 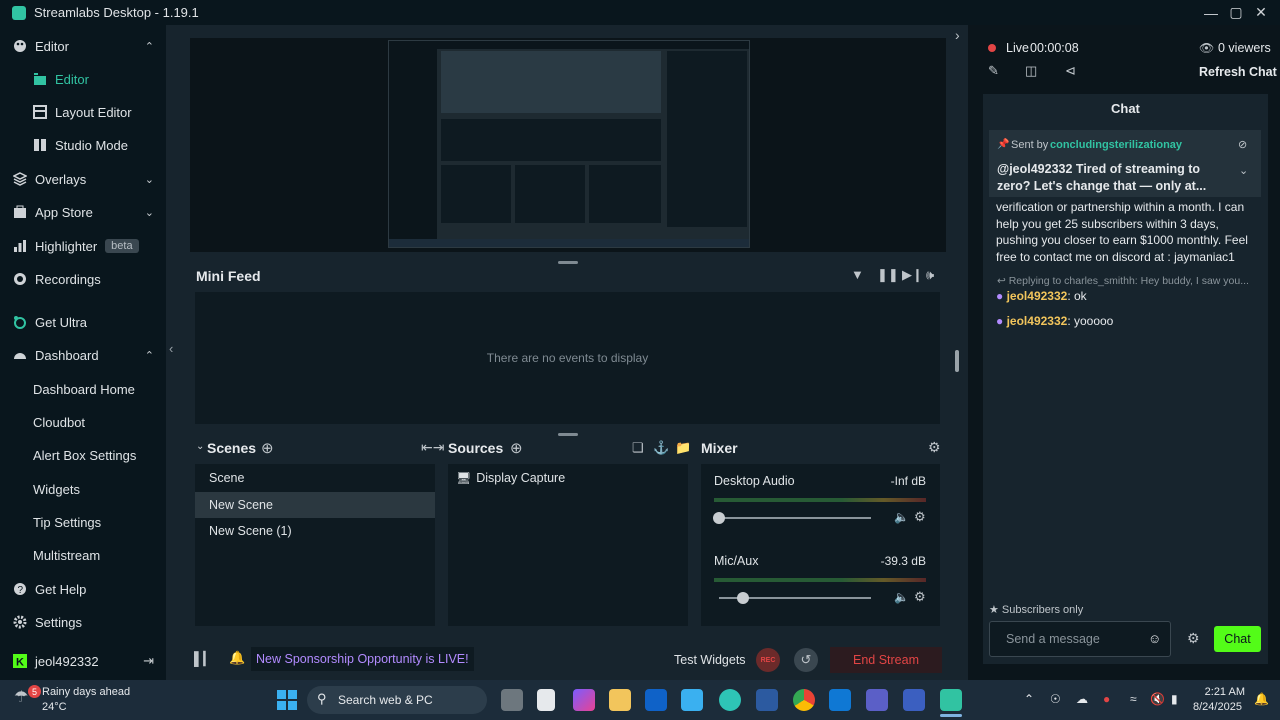 What do you see at coordinates (1106, 699) in the screenshot?
I see `mic-icon: ●` at bounding box center [1106, 699].